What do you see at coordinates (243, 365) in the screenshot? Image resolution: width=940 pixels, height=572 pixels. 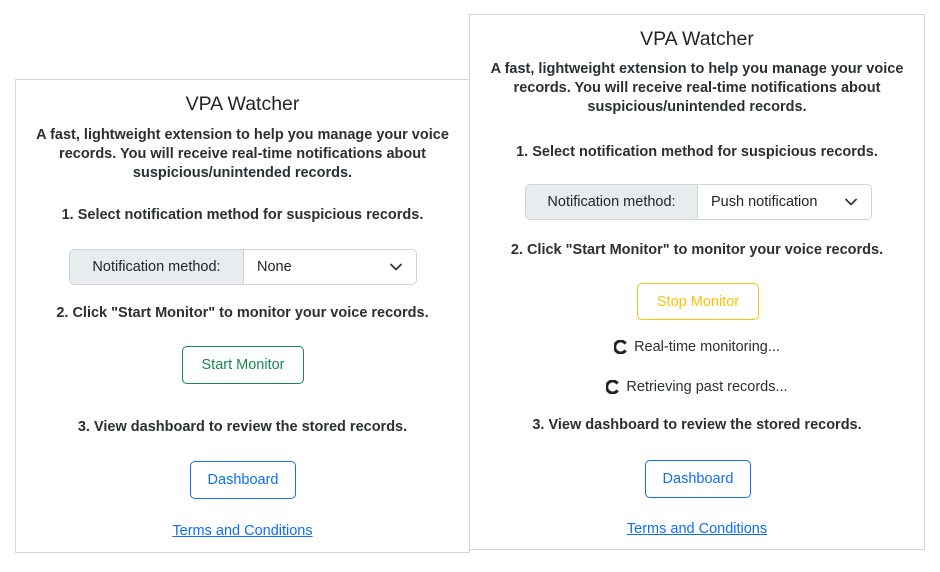 I see `start-monitor-button: Start Monitor` at bounding box center [243, 365].